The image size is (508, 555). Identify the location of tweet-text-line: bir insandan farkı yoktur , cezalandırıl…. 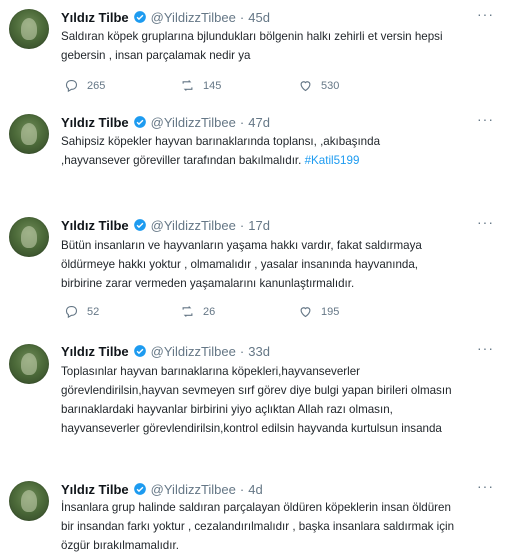
(258, 526).